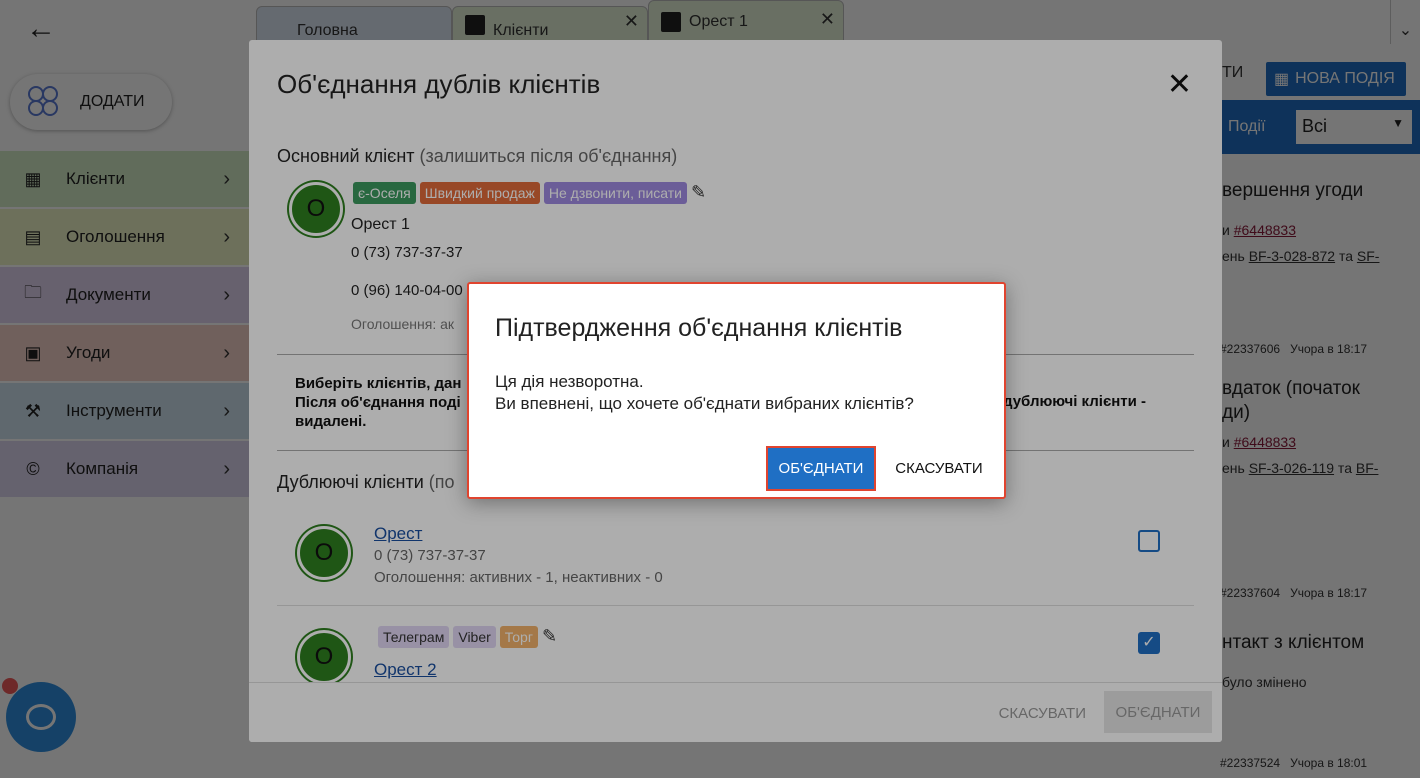  I want to click on confirm-title: Підтвердження об'єднання клієнтів, so click(699, 328).